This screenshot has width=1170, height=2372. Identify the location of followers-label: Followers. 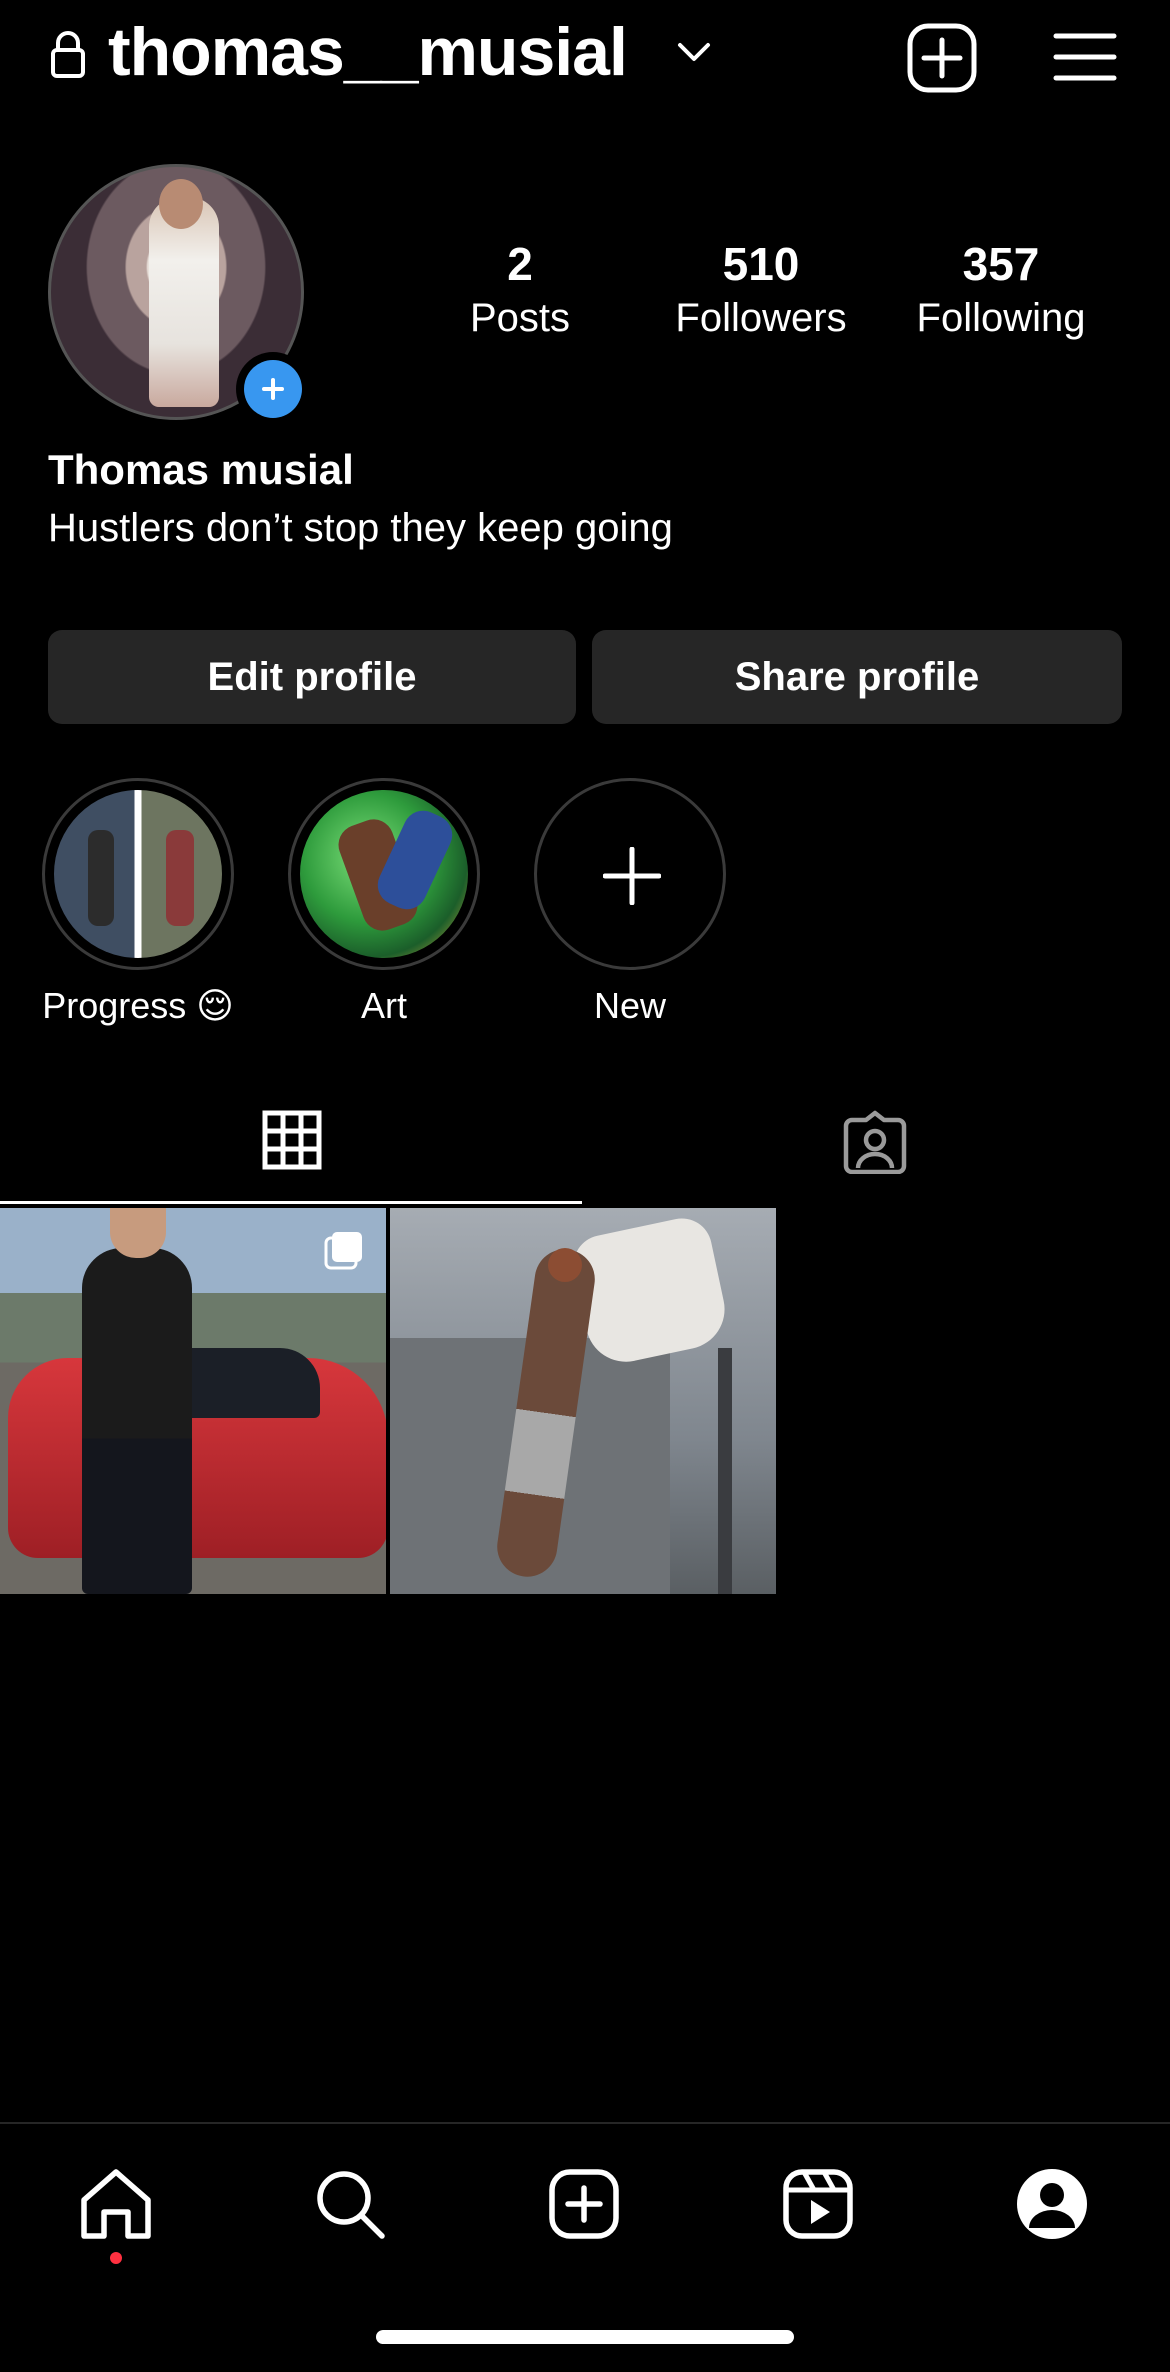
(761, 318).